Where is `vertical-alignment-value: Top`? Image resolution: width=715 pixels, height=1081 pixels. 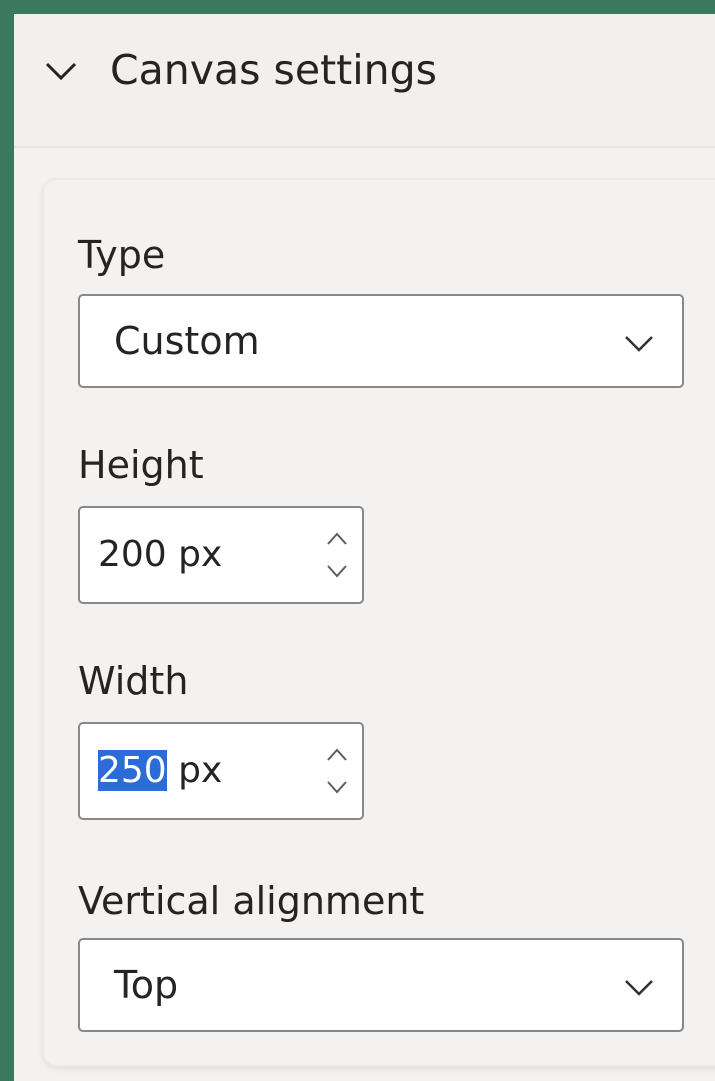
vertical-alignment-value: Top is located at coordinates (146, 985).